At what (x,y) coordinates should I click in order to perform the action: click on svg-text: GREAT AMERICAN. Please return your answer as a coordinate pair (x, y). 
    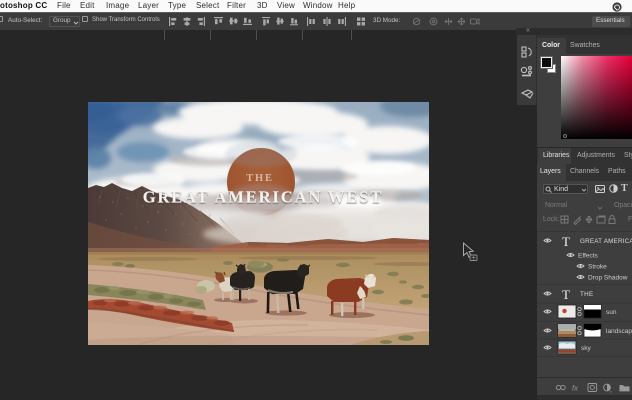
    Looking at the image, I should click on (606, 241).